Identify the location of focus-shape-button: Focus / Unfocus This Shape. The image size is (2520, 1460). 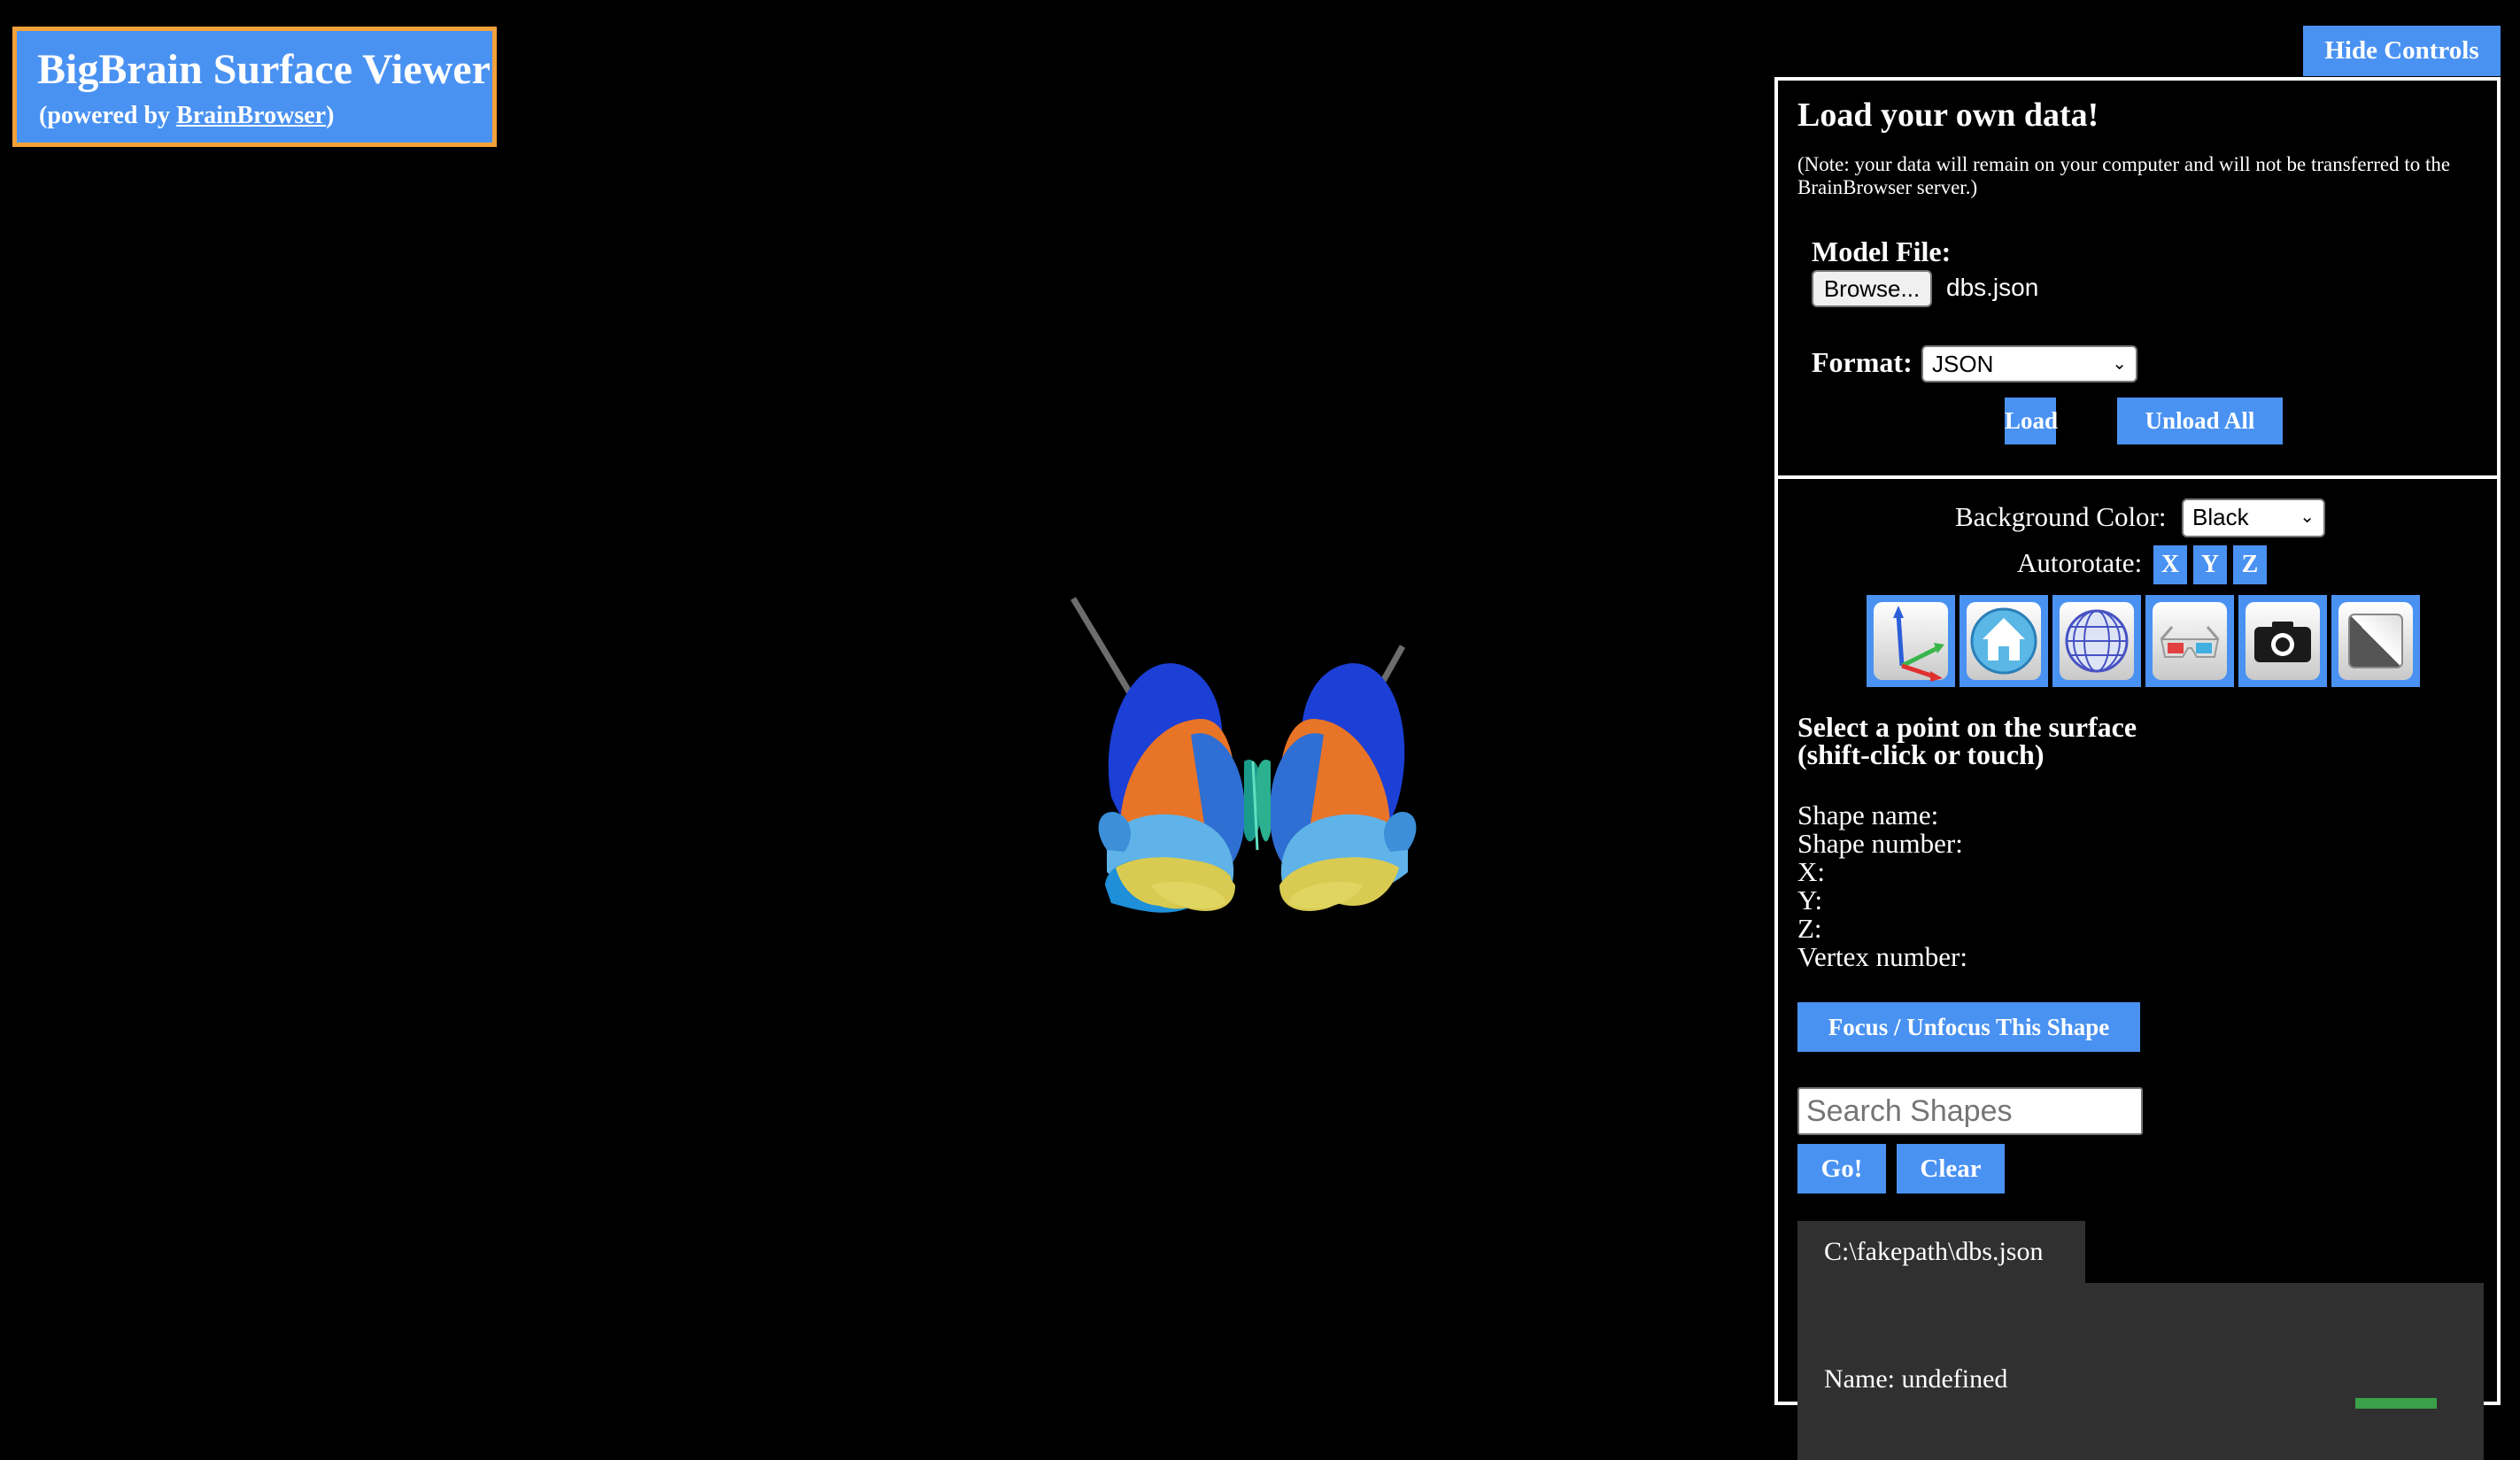
(1968, 1027).